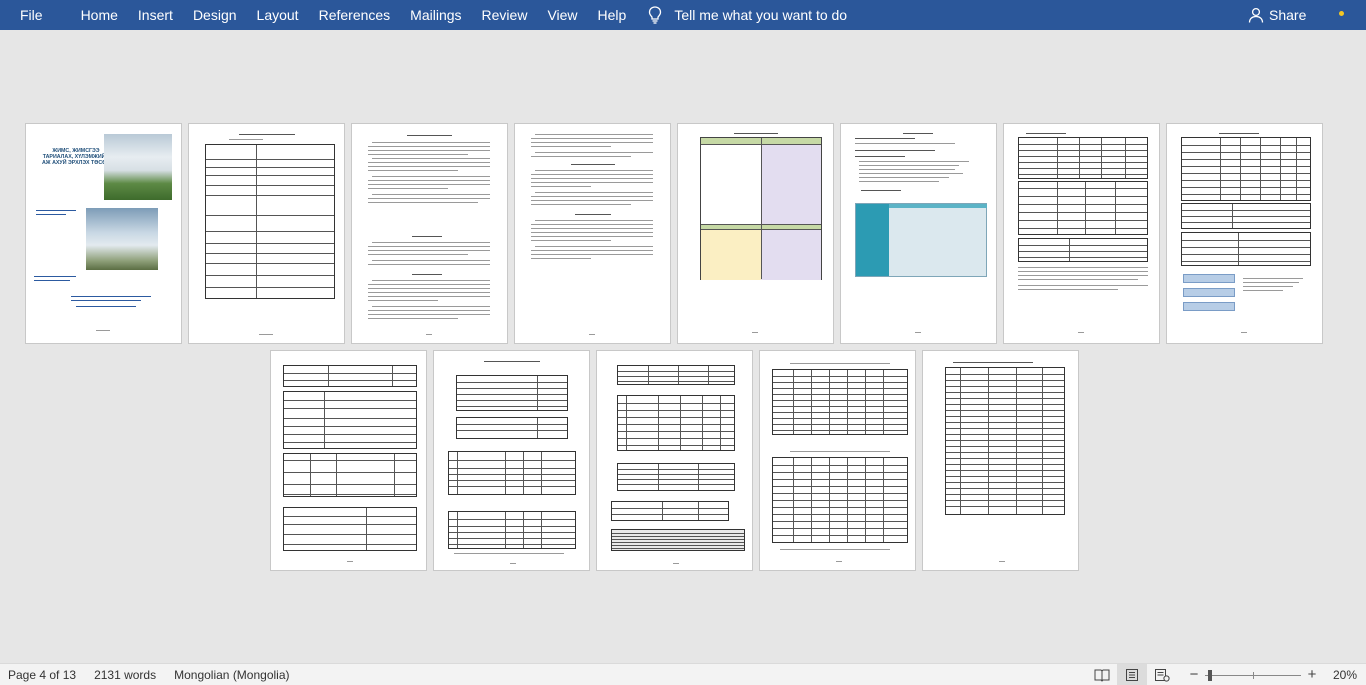  I want to click on print-layout-icon, so click(1131, 675).